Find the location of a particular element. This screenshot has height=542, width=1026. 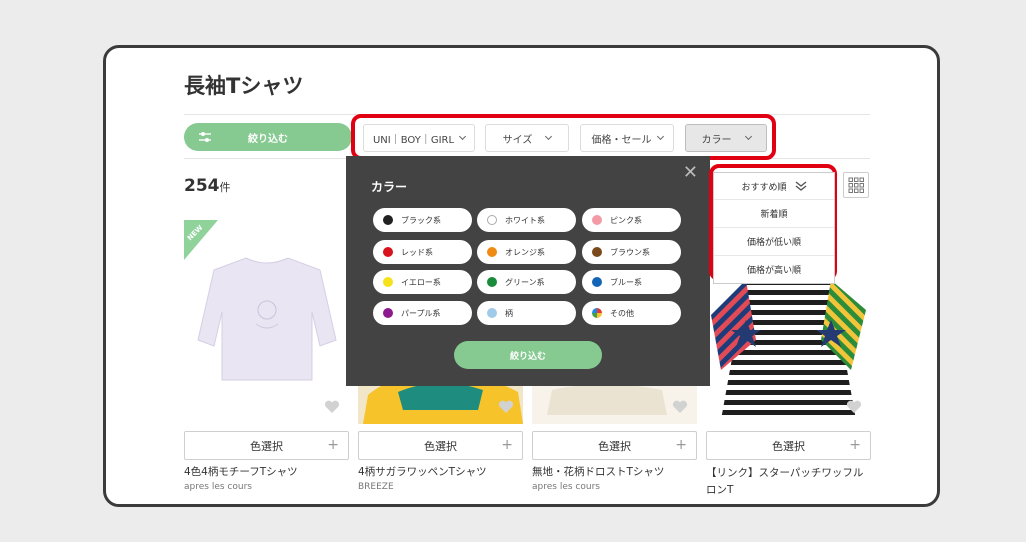

color-option-8: ブルー系 is located at coordinates (631, 282).